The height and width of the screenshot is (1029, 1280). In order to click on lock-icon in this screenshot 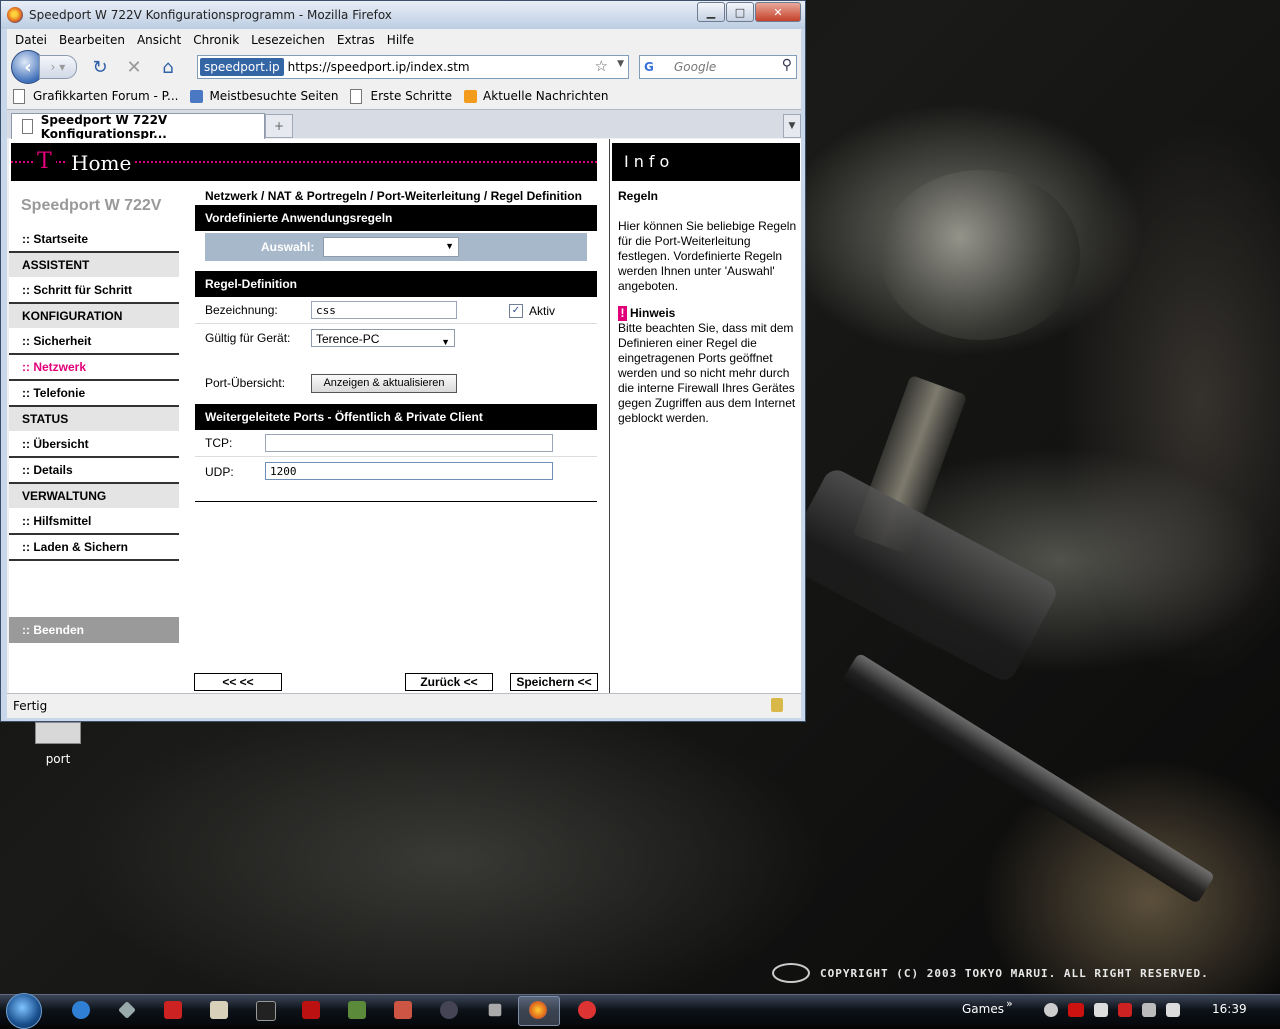, I will do `click(777, 705)`.